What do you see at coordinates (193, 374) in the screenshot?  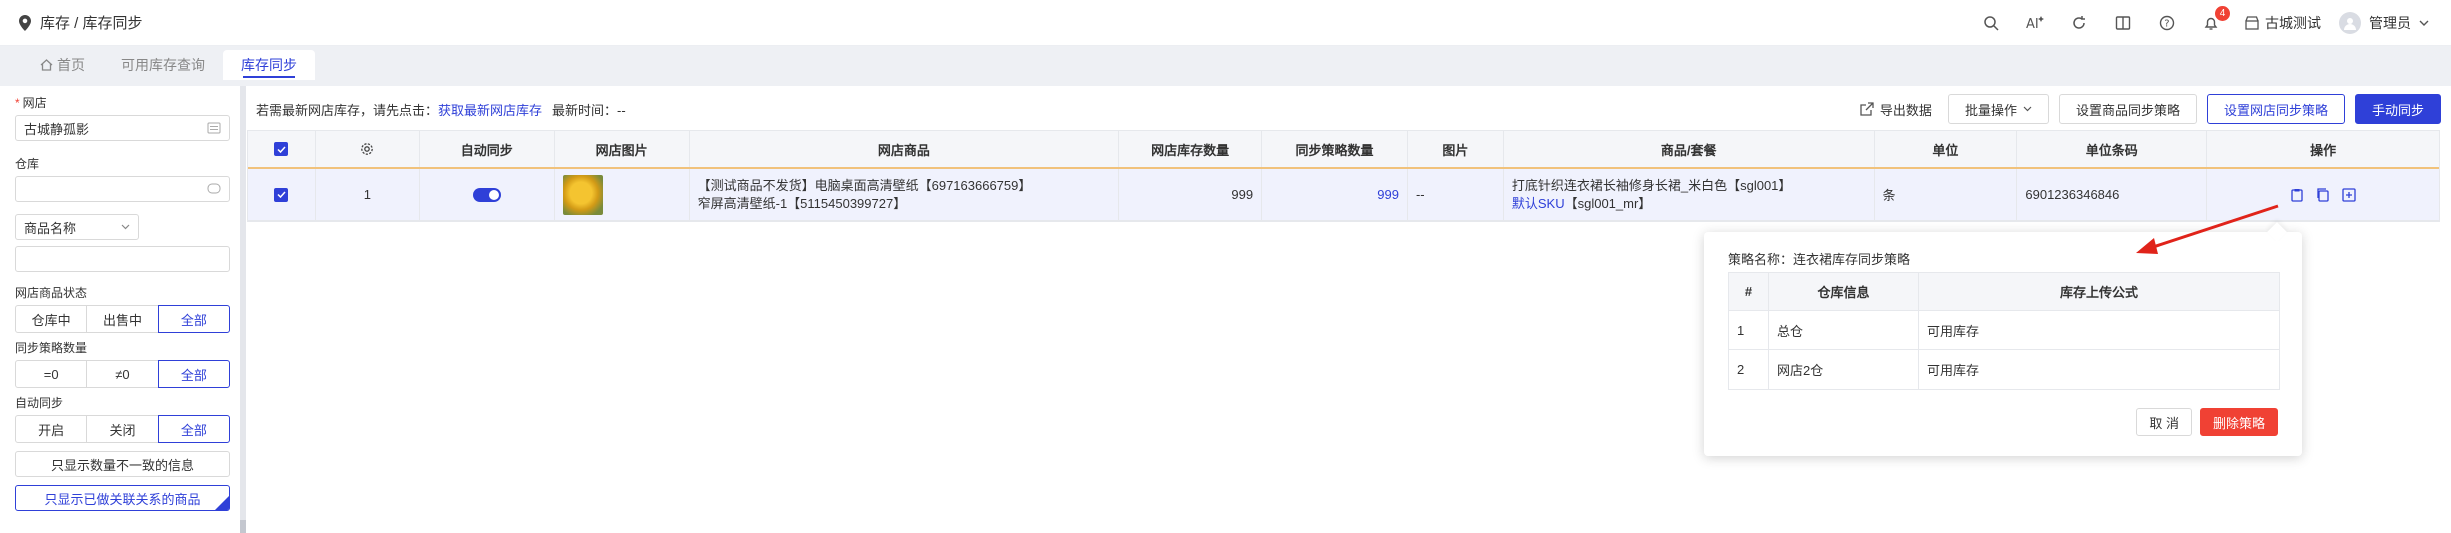 I see `strategy-option-all: 全部` at bounding box center [193, 374].